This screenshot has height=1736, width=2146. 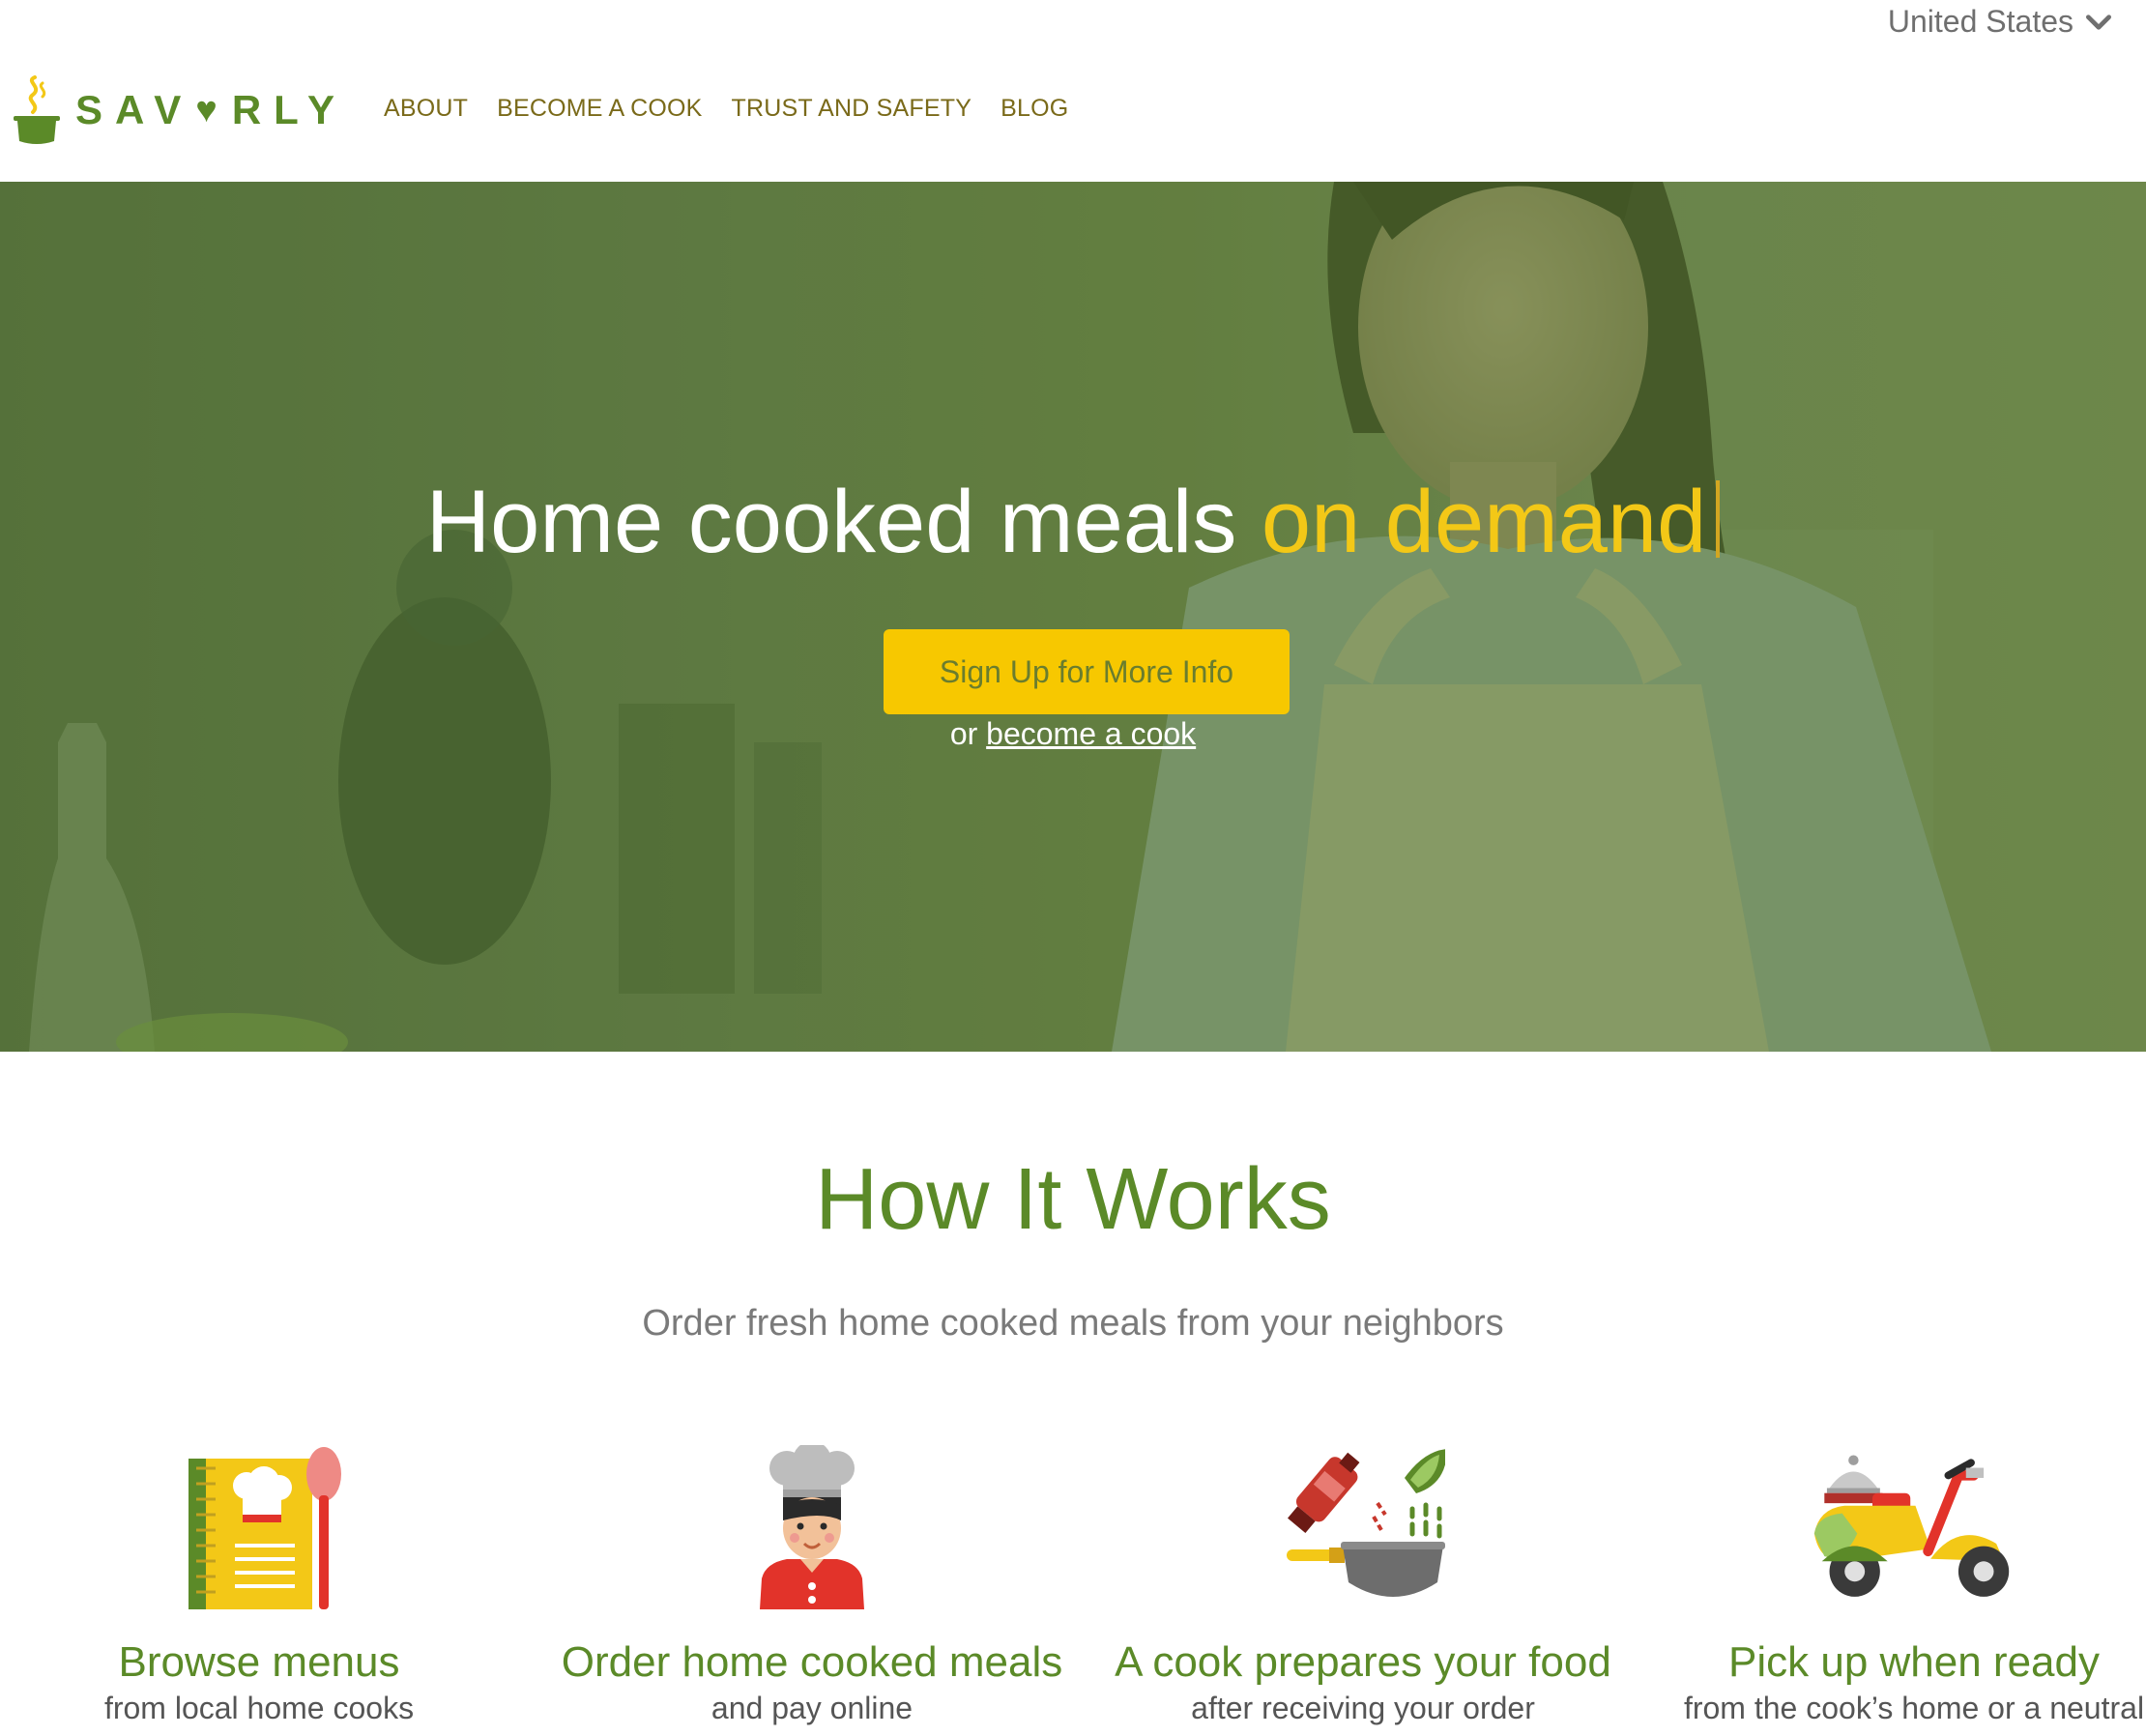 What do you see at coordinates (1719, 519) in the screenshot?
I see `typing-caret` at bounding box center [1719, 519].